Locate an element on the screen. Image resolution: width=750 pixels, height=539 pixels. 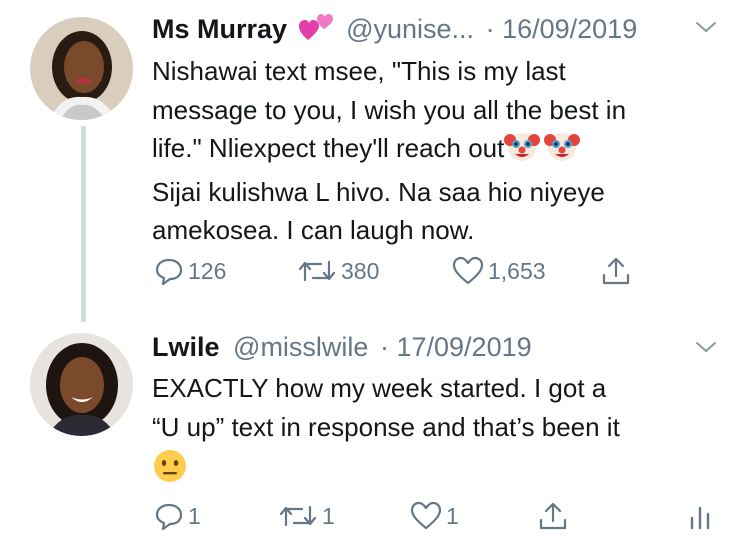
display-name: Ms Murray is located at coordinates (219, 29).